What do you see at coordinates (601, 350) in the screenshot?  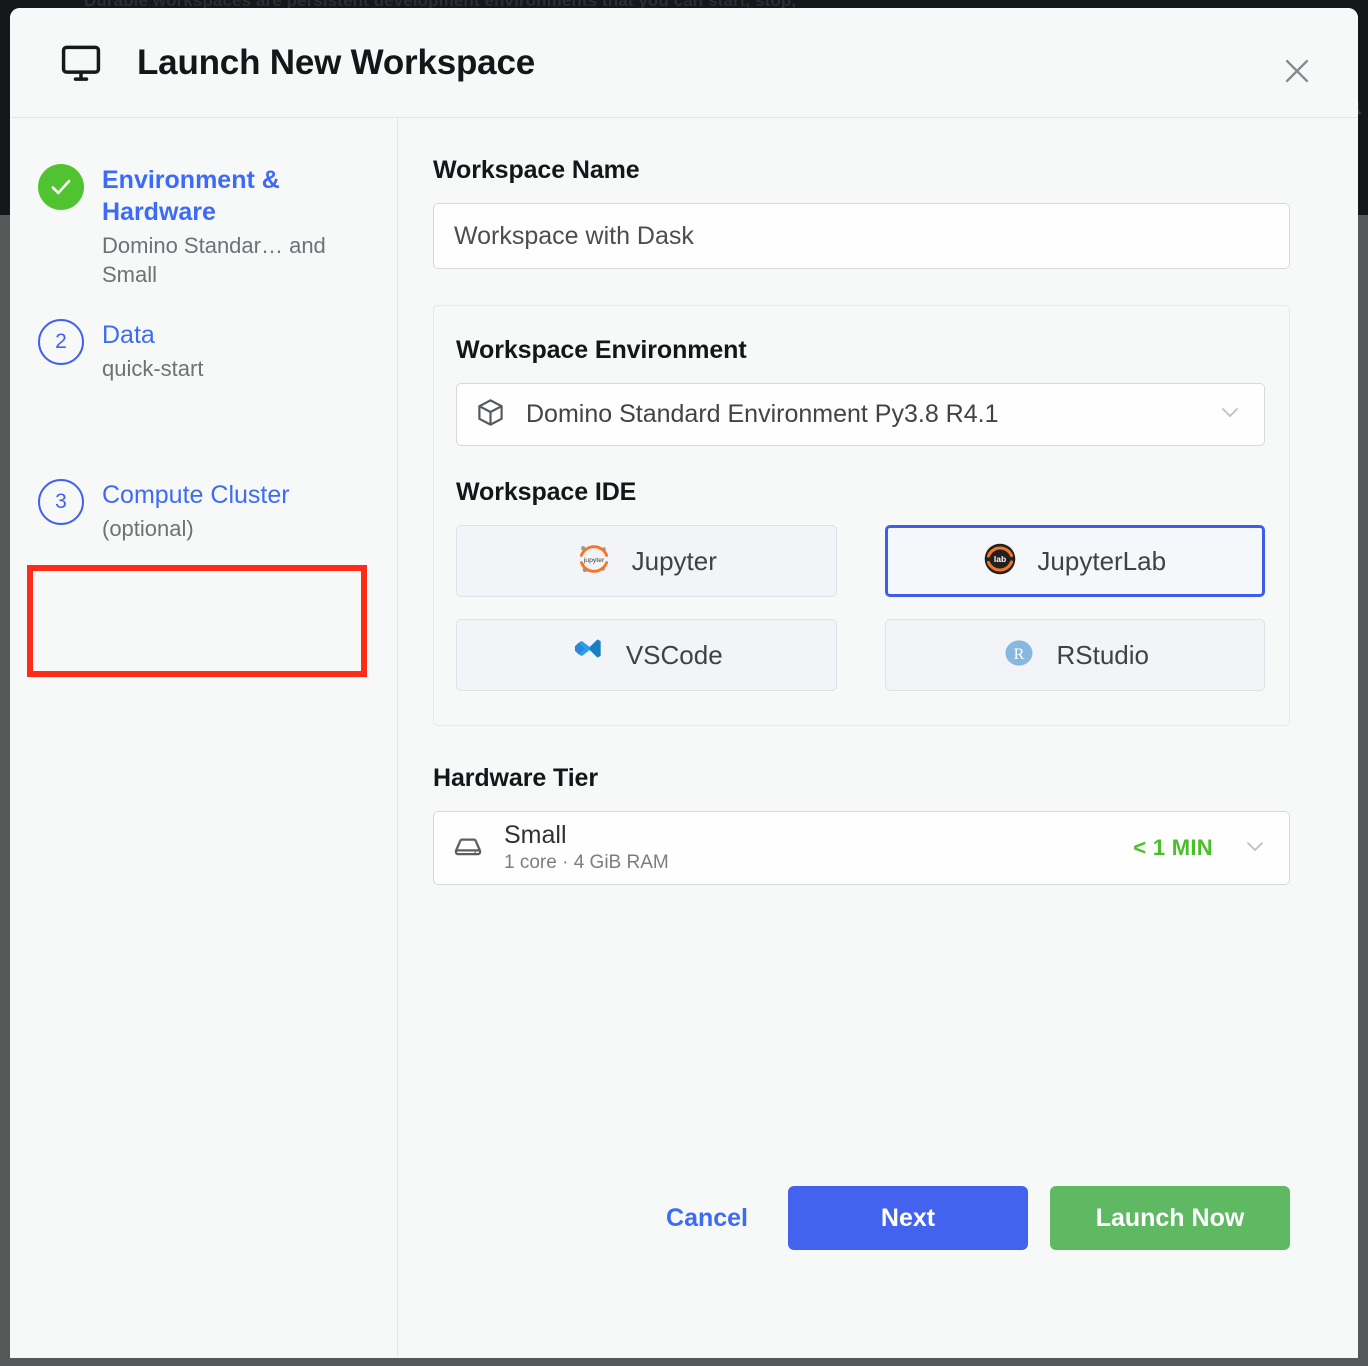 I see `workspace-environment-label: Workspace Environment` at bounding box center [601, 350].